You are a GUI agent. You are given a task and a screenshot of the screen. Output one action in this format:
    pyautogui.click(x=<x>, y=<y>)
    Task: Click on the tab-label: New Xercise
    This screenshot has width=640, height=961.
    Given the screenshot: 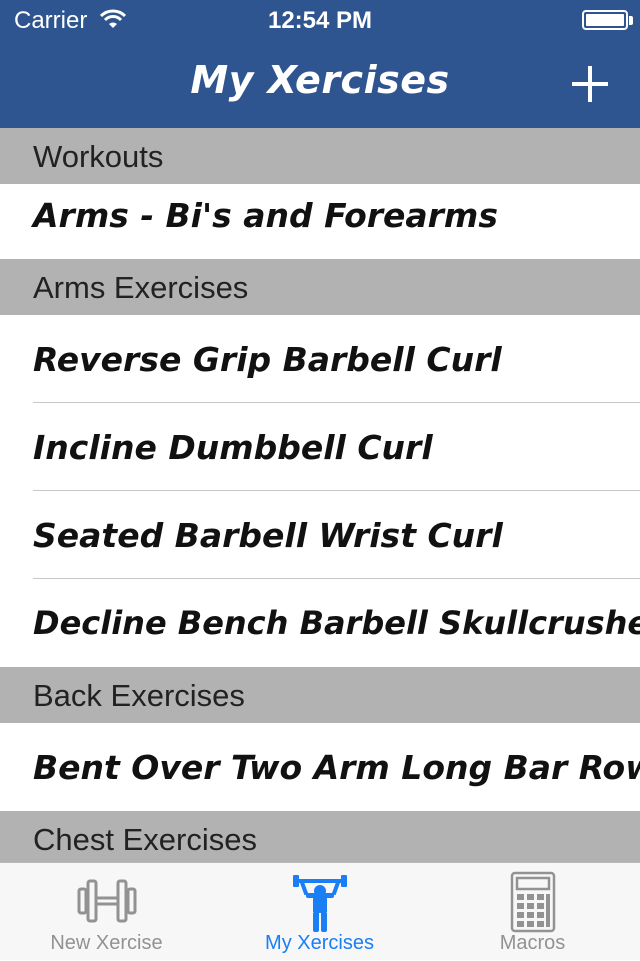 What is the action you would take?
    pyautogui.click(x=106, y=943)
    